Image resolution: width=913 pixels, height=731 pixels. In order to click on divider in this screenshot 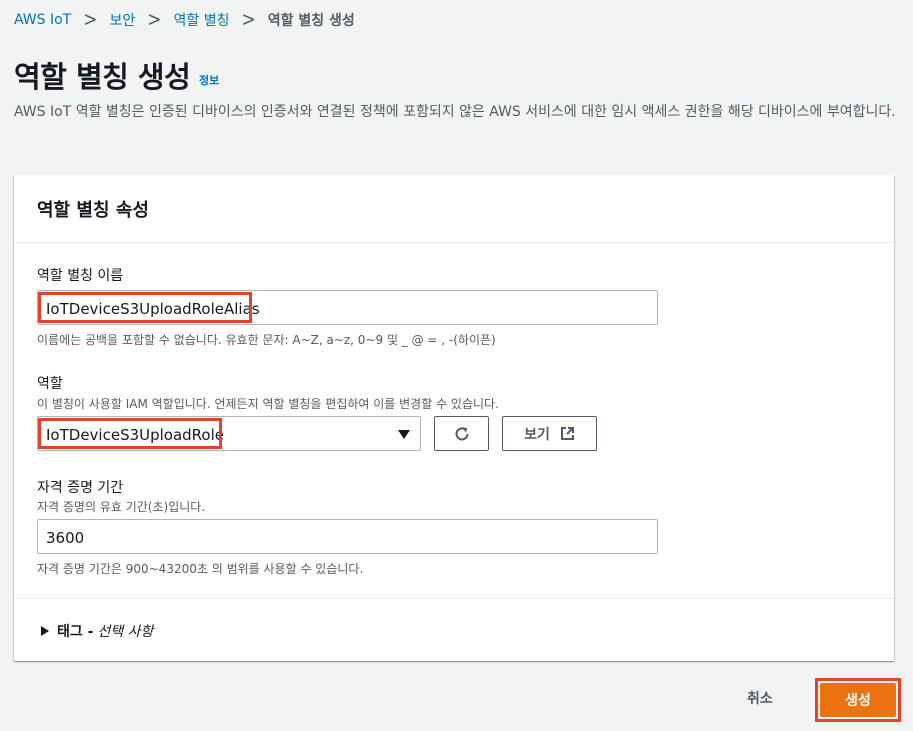, I will do `click(454, 598)`.